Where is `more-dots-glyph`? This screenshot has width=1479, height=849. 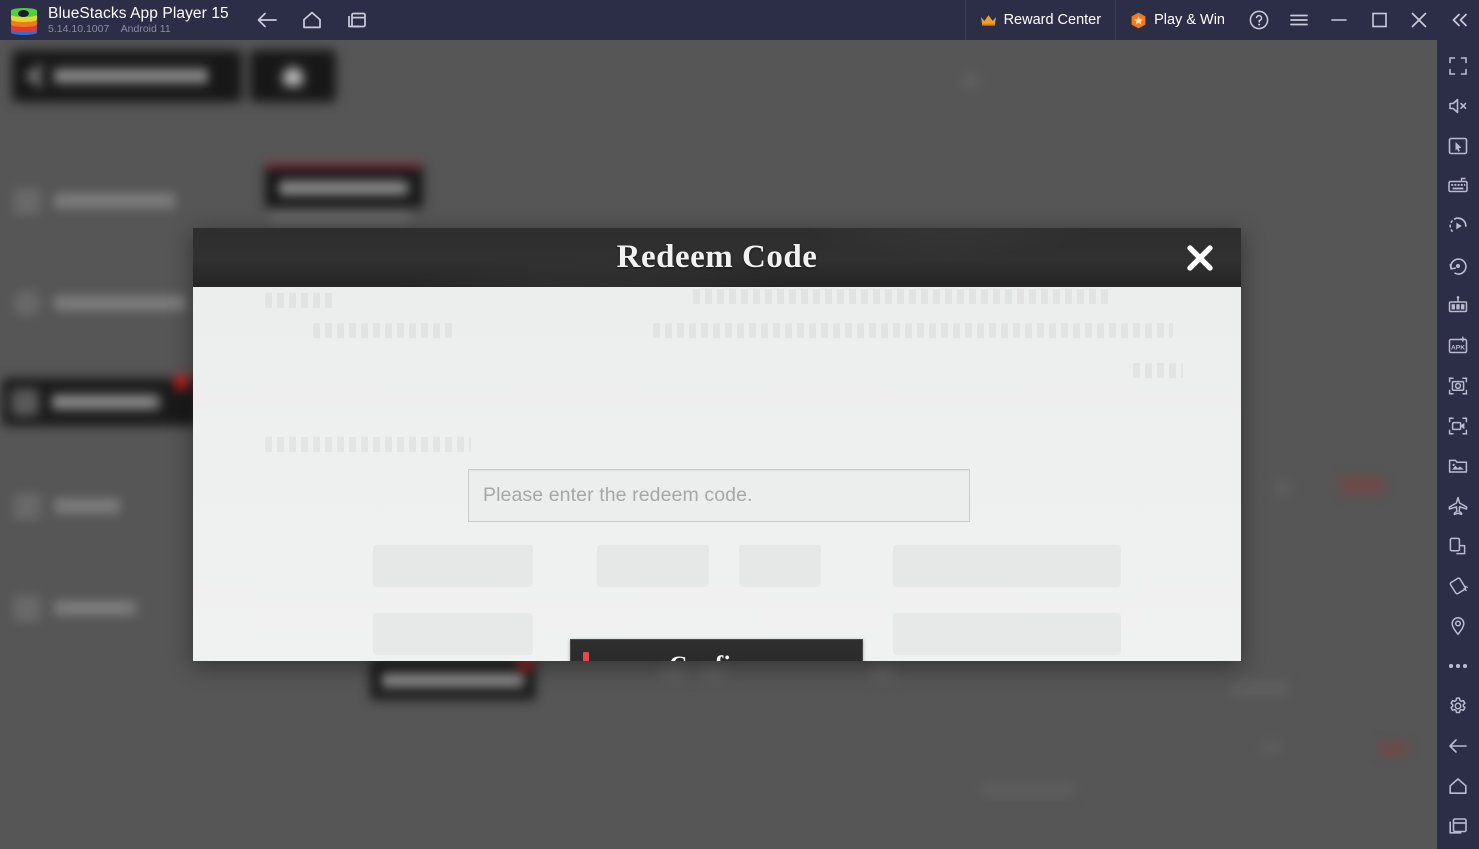 more-dots-glyph is located at coordinates (1458, 666).